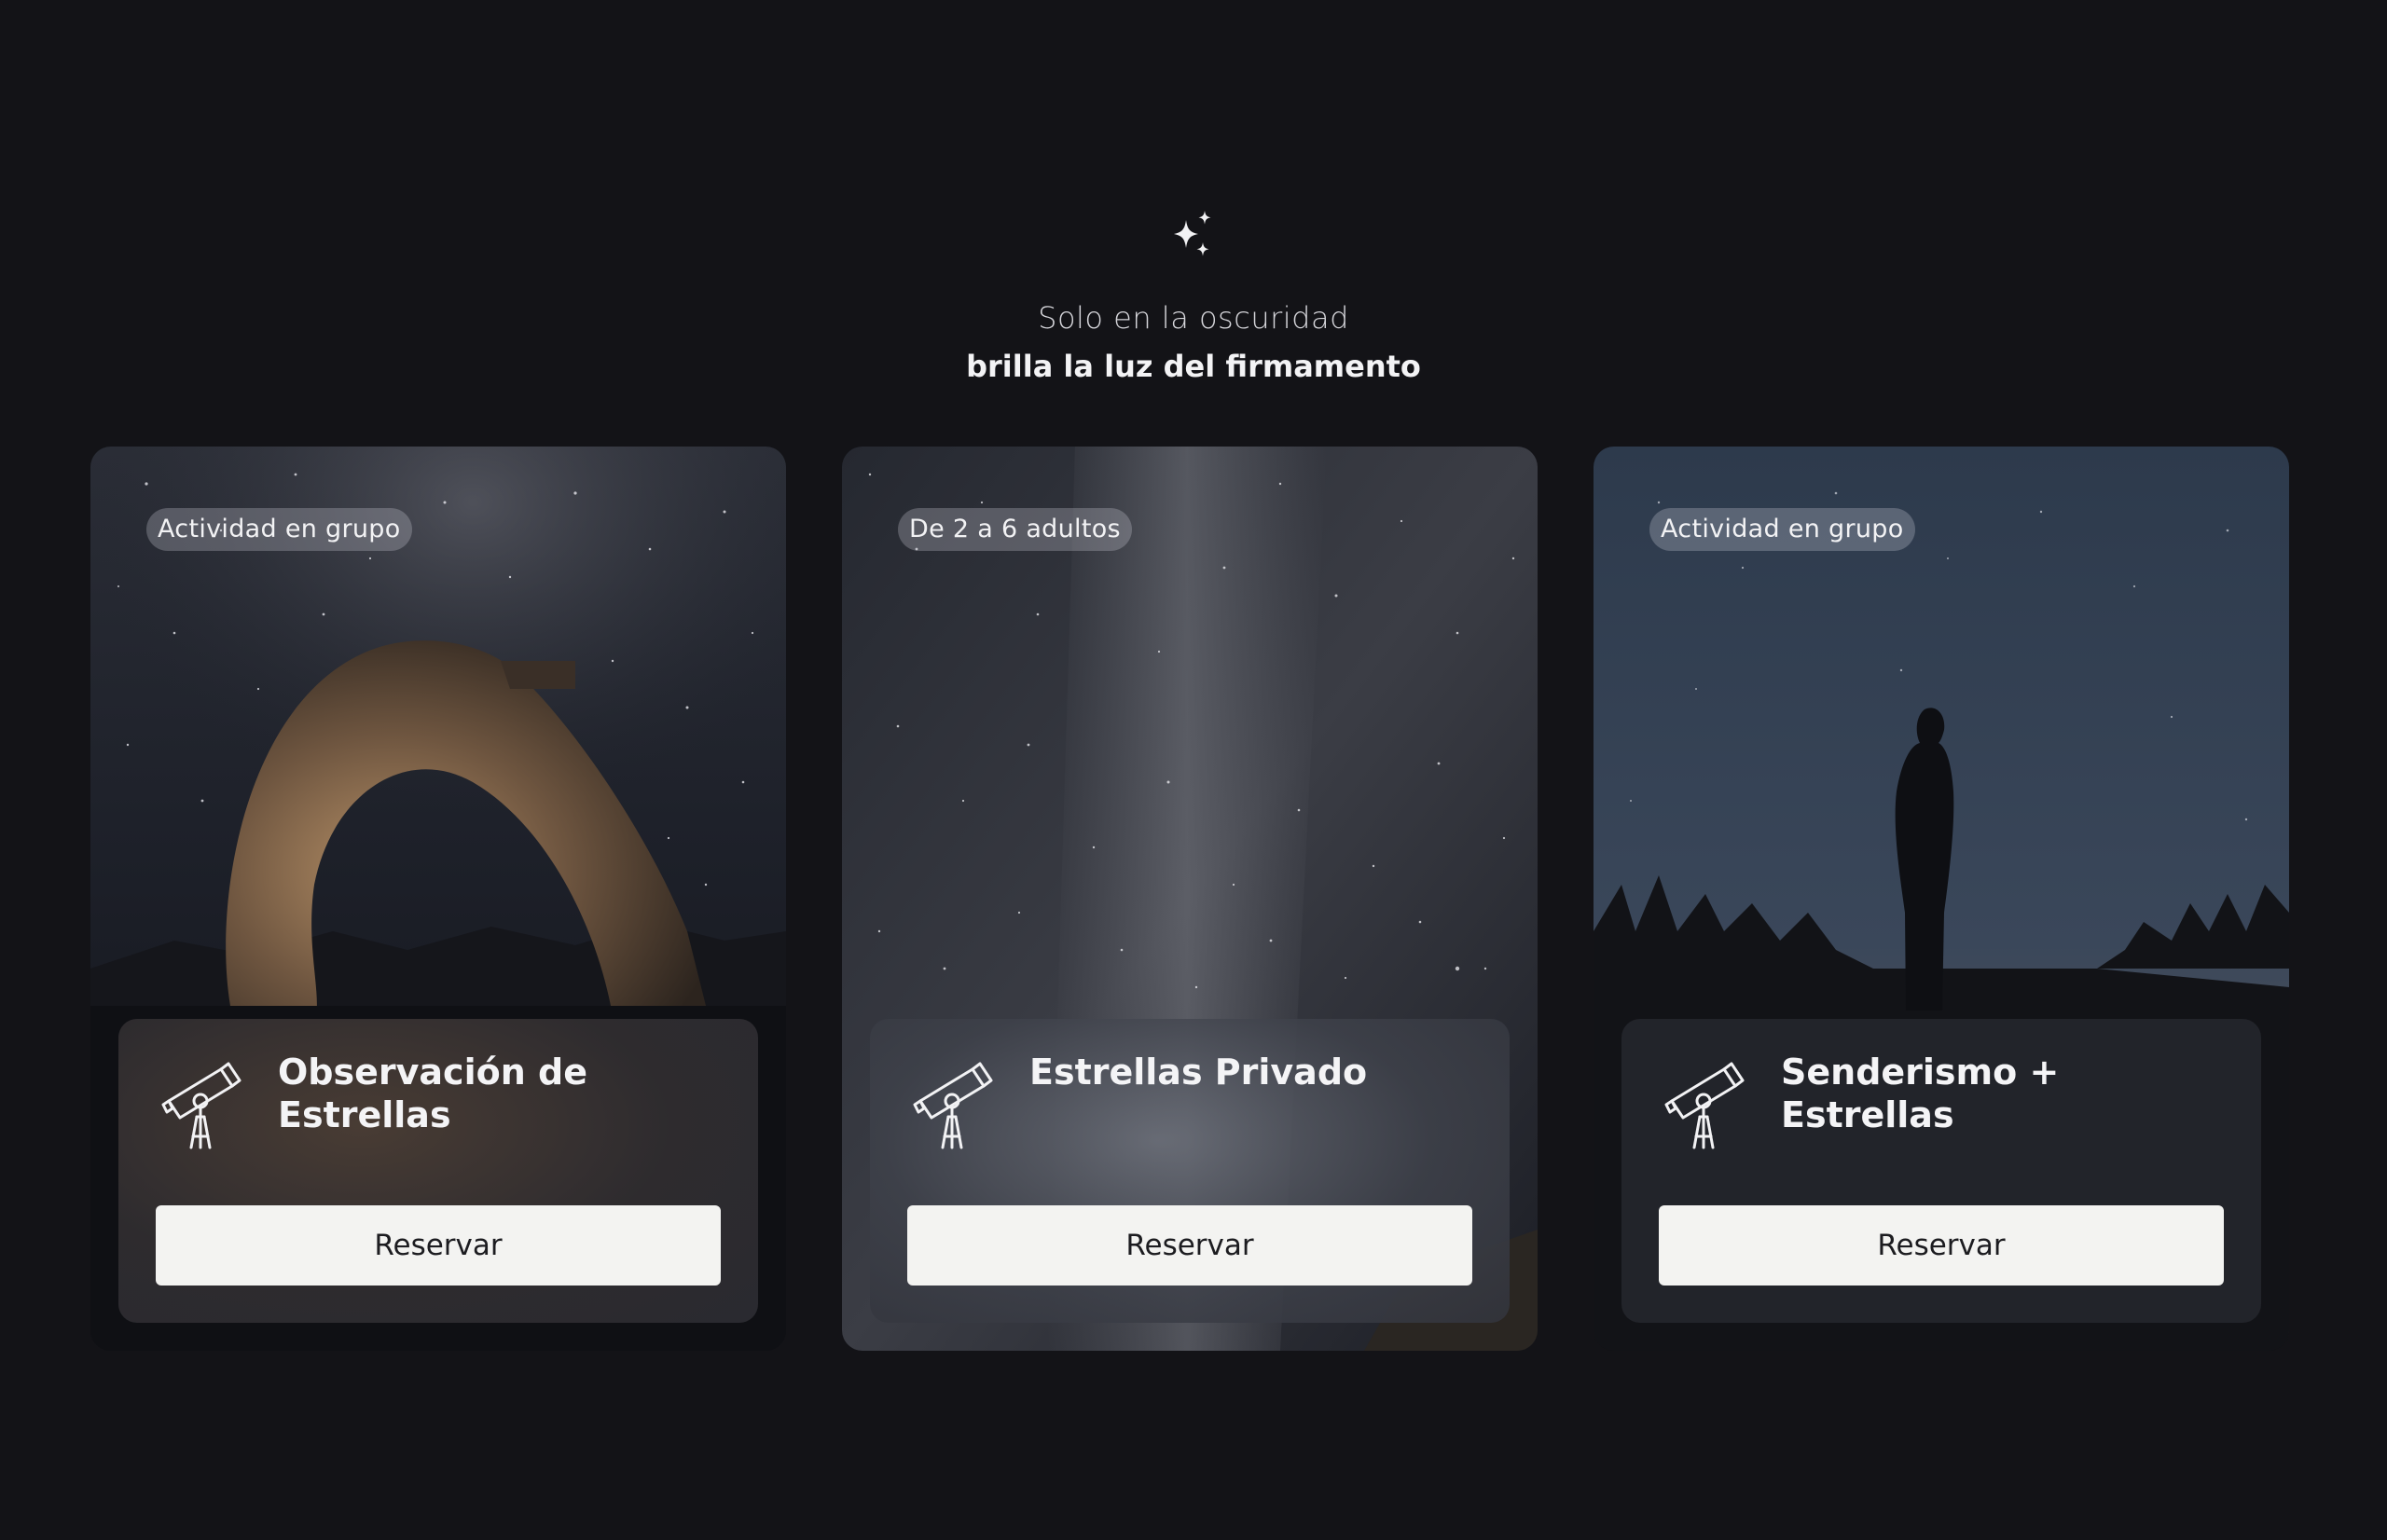  I want to click on card-title: Estrellas Privado, so click(1198, 1072).